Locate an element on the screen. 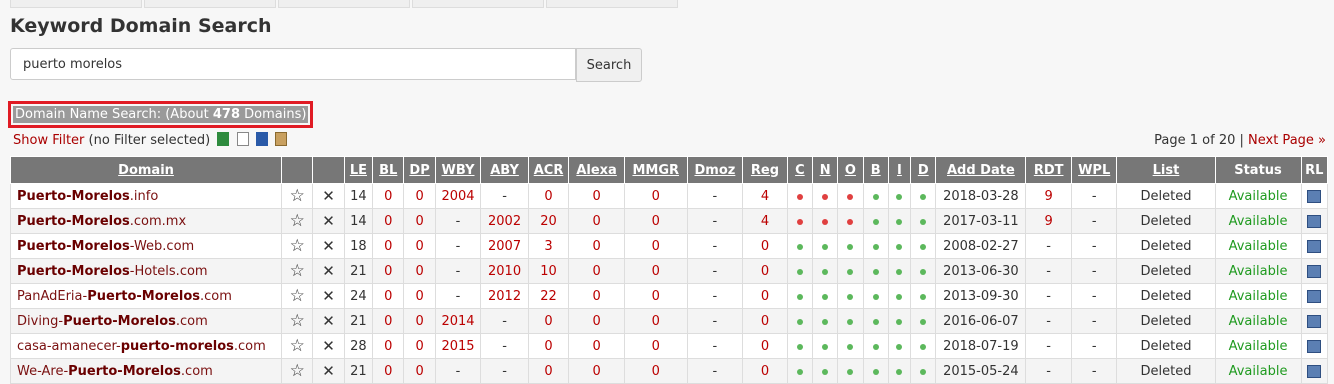 Image resolution: width=1334 pixels, height=384 pixels. domain-cell: We-Are-Puerto-Morelos.com is located at coordinates (146, 371).